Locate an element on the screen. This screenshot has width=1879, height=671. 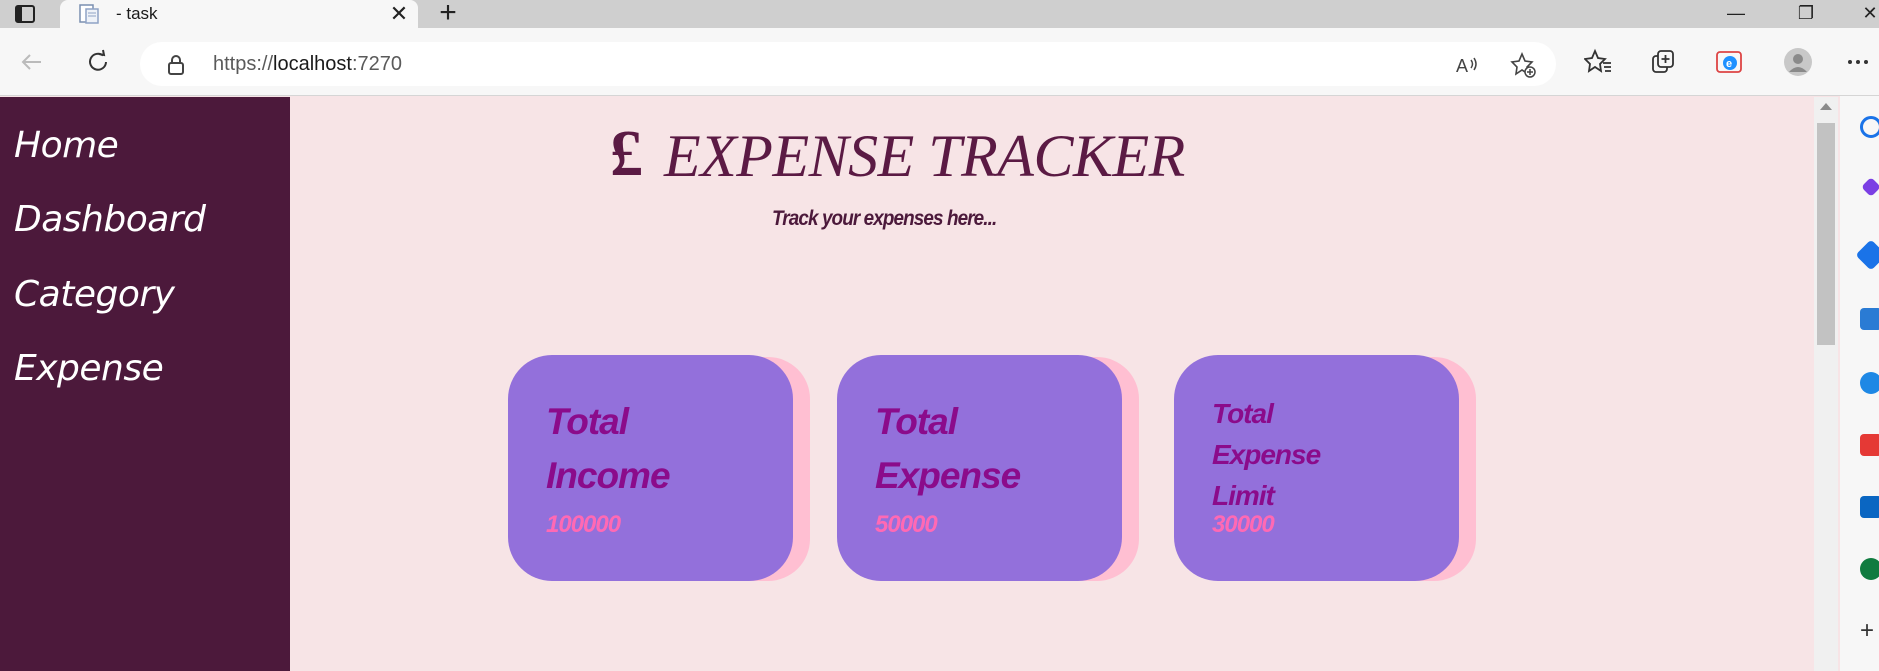
sidebar-item-category: Category is located at coordinates (94, 294).